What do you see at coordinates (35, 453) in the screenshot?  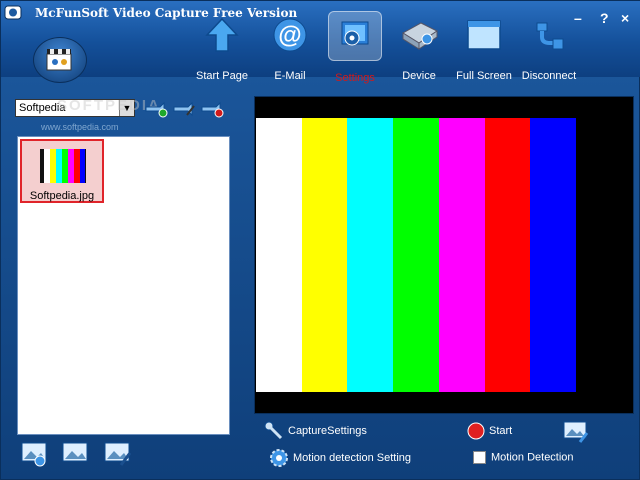 I see `view-photo-icon` at bounding box center [35, 453].